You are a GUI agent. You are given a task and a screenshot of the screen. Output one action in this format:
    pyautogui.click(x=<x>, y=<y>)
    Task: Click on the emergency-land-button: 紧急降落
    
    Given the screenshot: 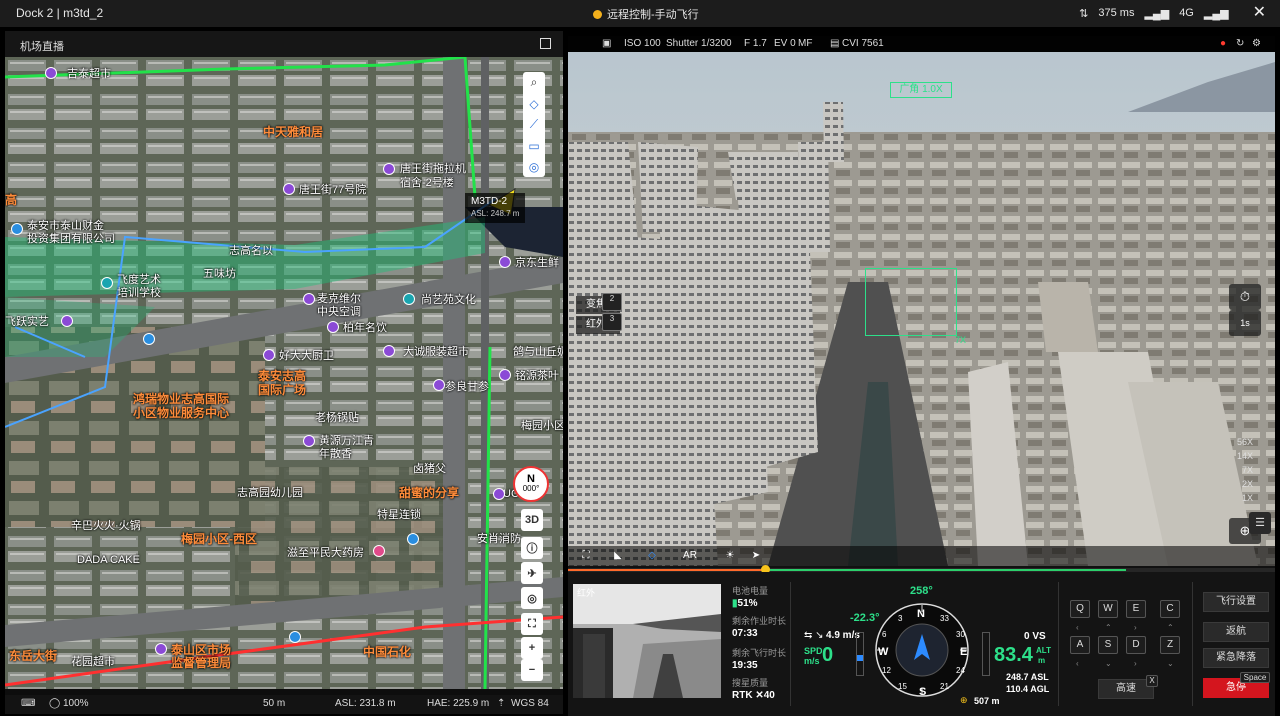 What is the action you would take?
    pyautogui.click(x=1236, y=658)
    